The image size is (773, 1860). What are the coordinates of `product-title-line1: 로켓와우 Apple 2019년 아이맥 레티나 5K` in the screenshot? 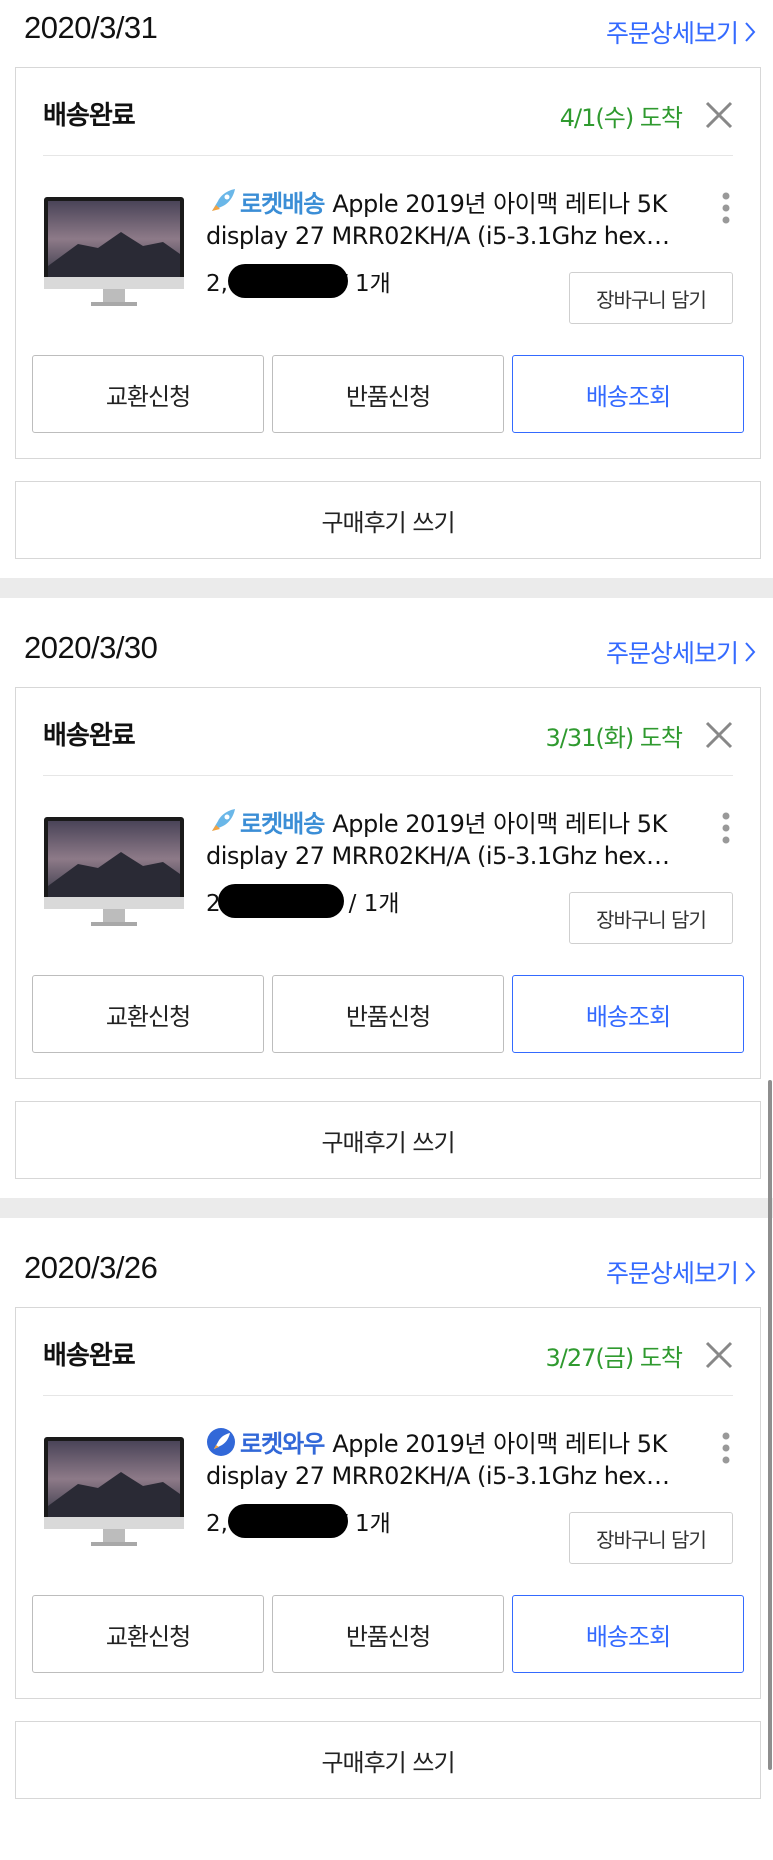 It's located at (456, 1441).